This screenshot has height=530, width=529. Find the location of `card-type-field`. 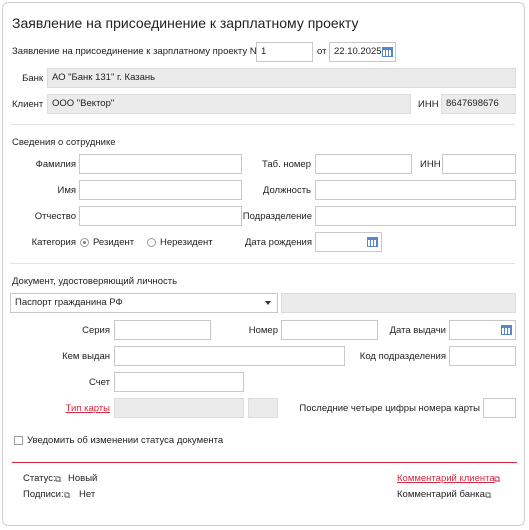

card-type-field is located at coordinates (179, 408).